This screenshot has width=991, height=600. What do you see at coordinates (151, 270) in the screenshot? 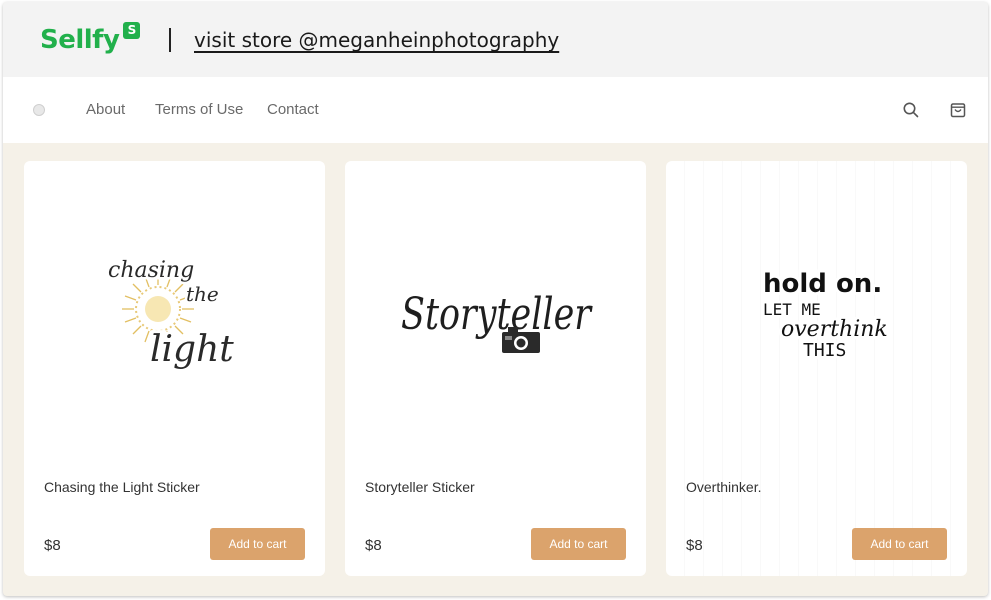
I see `art-text-chasing: chasing` at bounding box center [151, 270].